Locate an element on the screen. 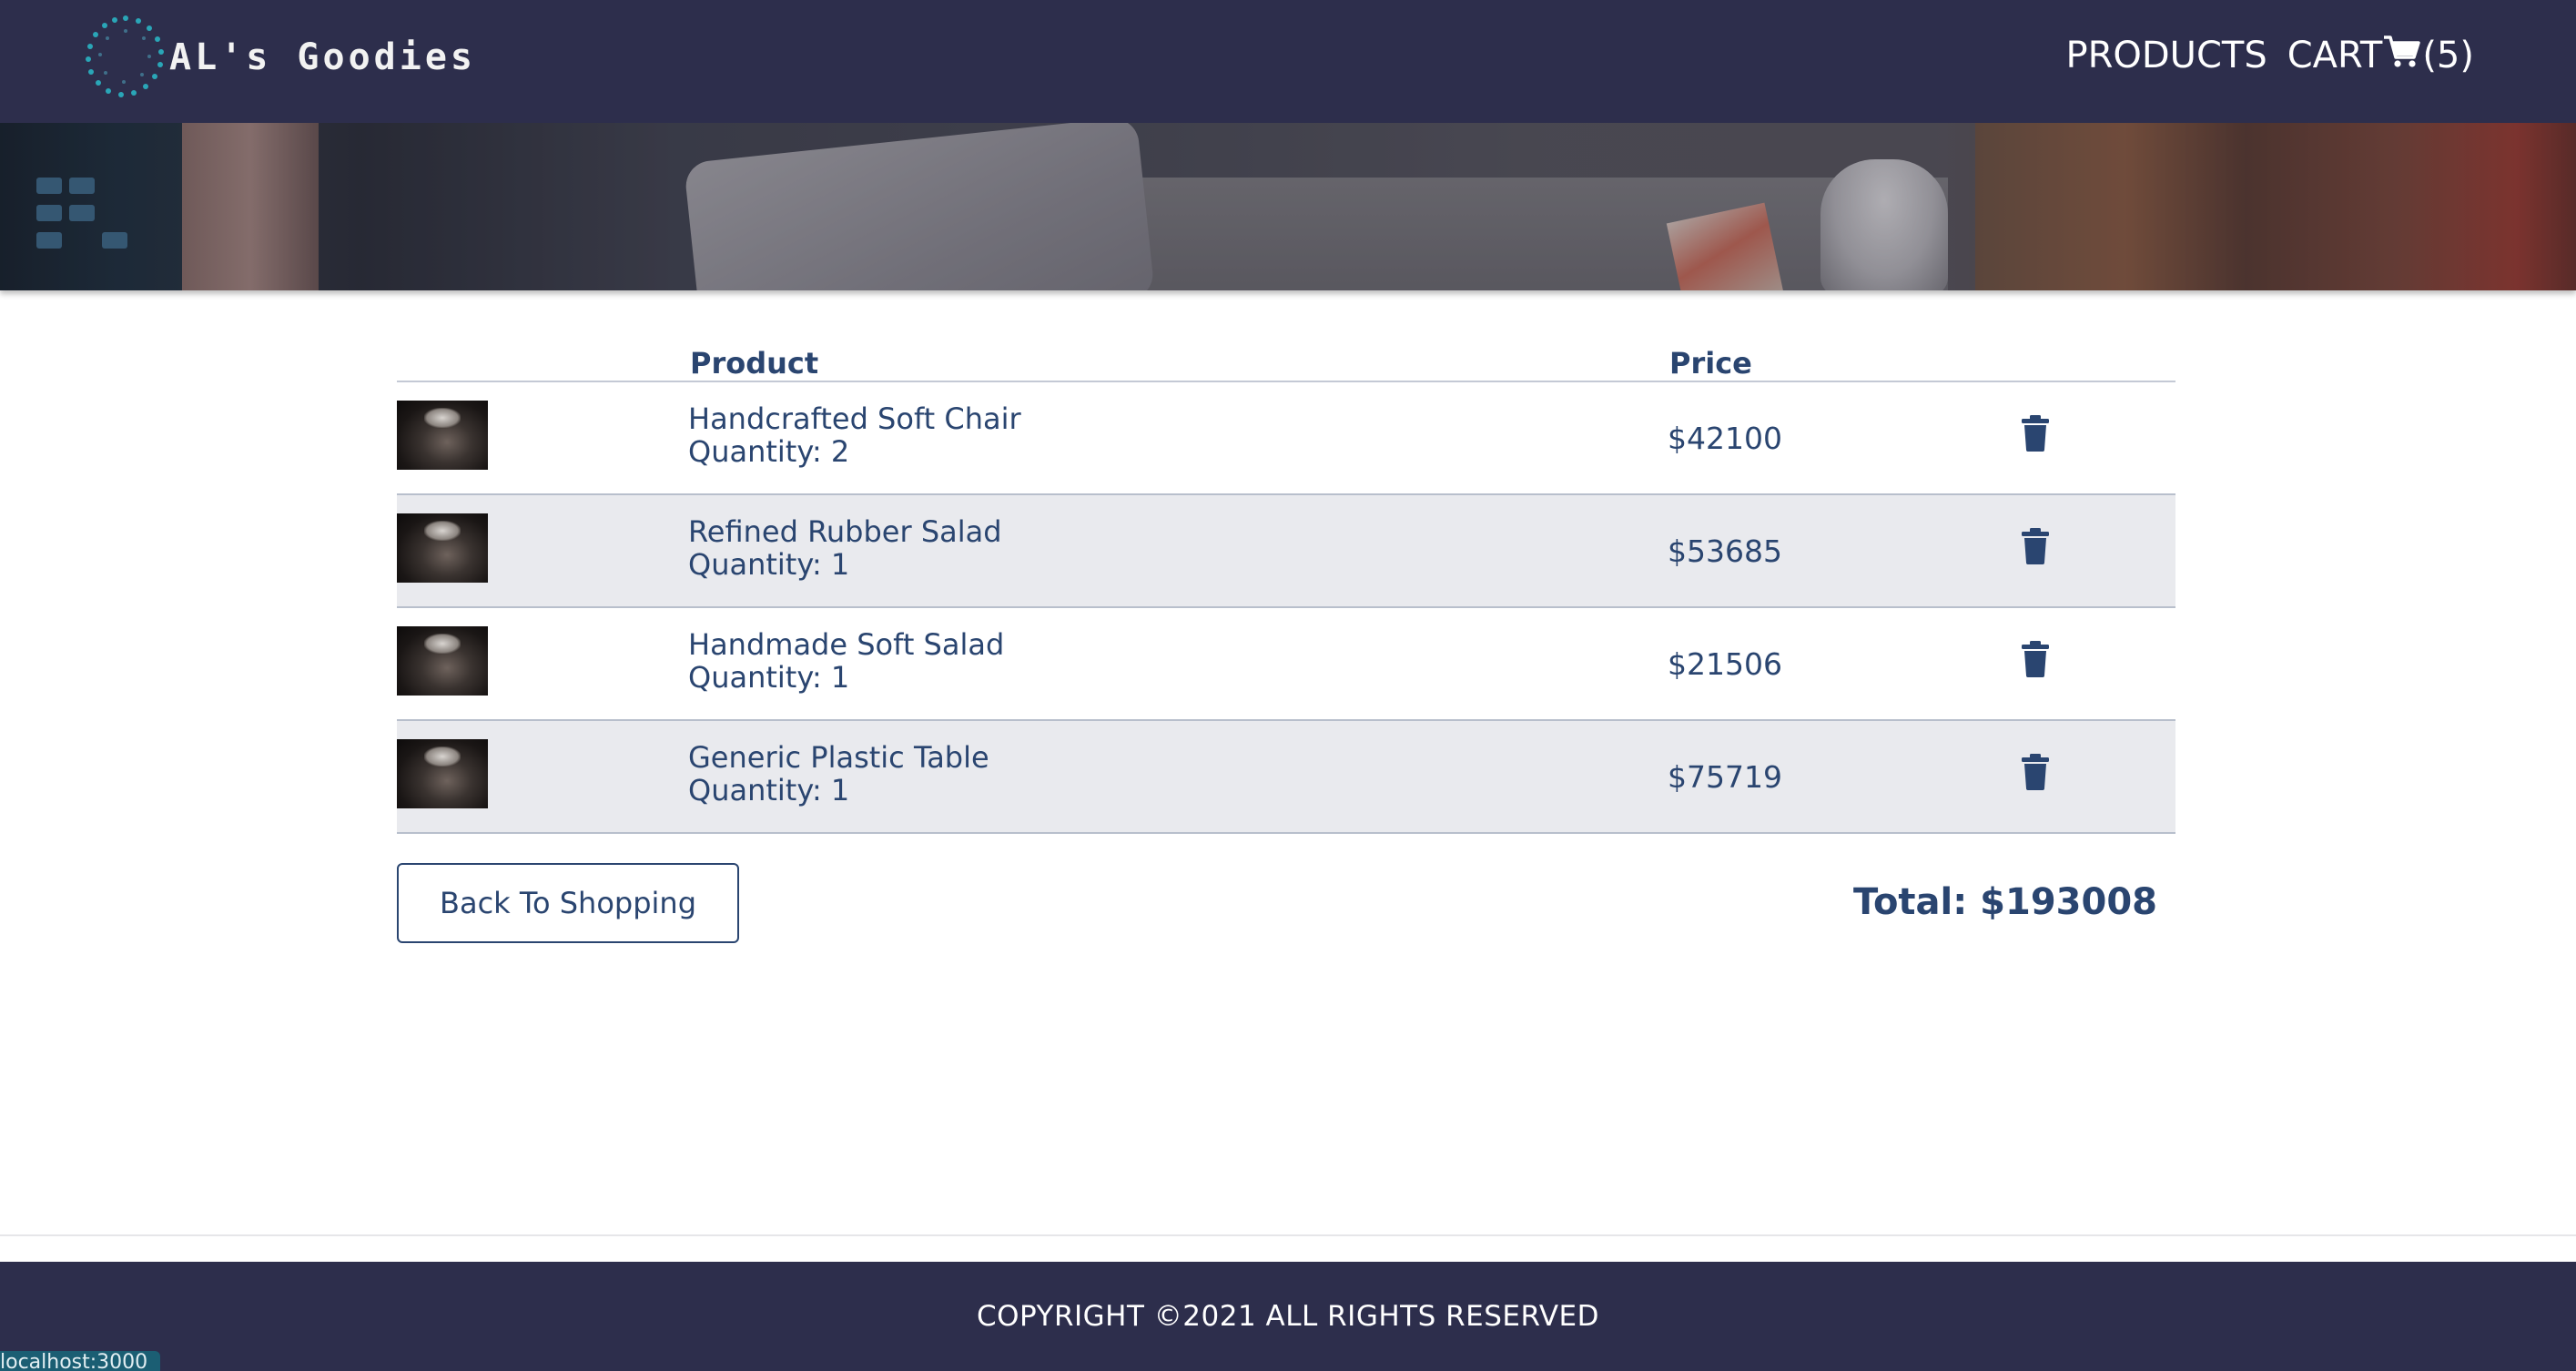 The image size is (2576, 1371). copyright-text: COPYRIGHT ©2021 ALL RIGHTS RESERVED is located at coordinates (1288, 1316).